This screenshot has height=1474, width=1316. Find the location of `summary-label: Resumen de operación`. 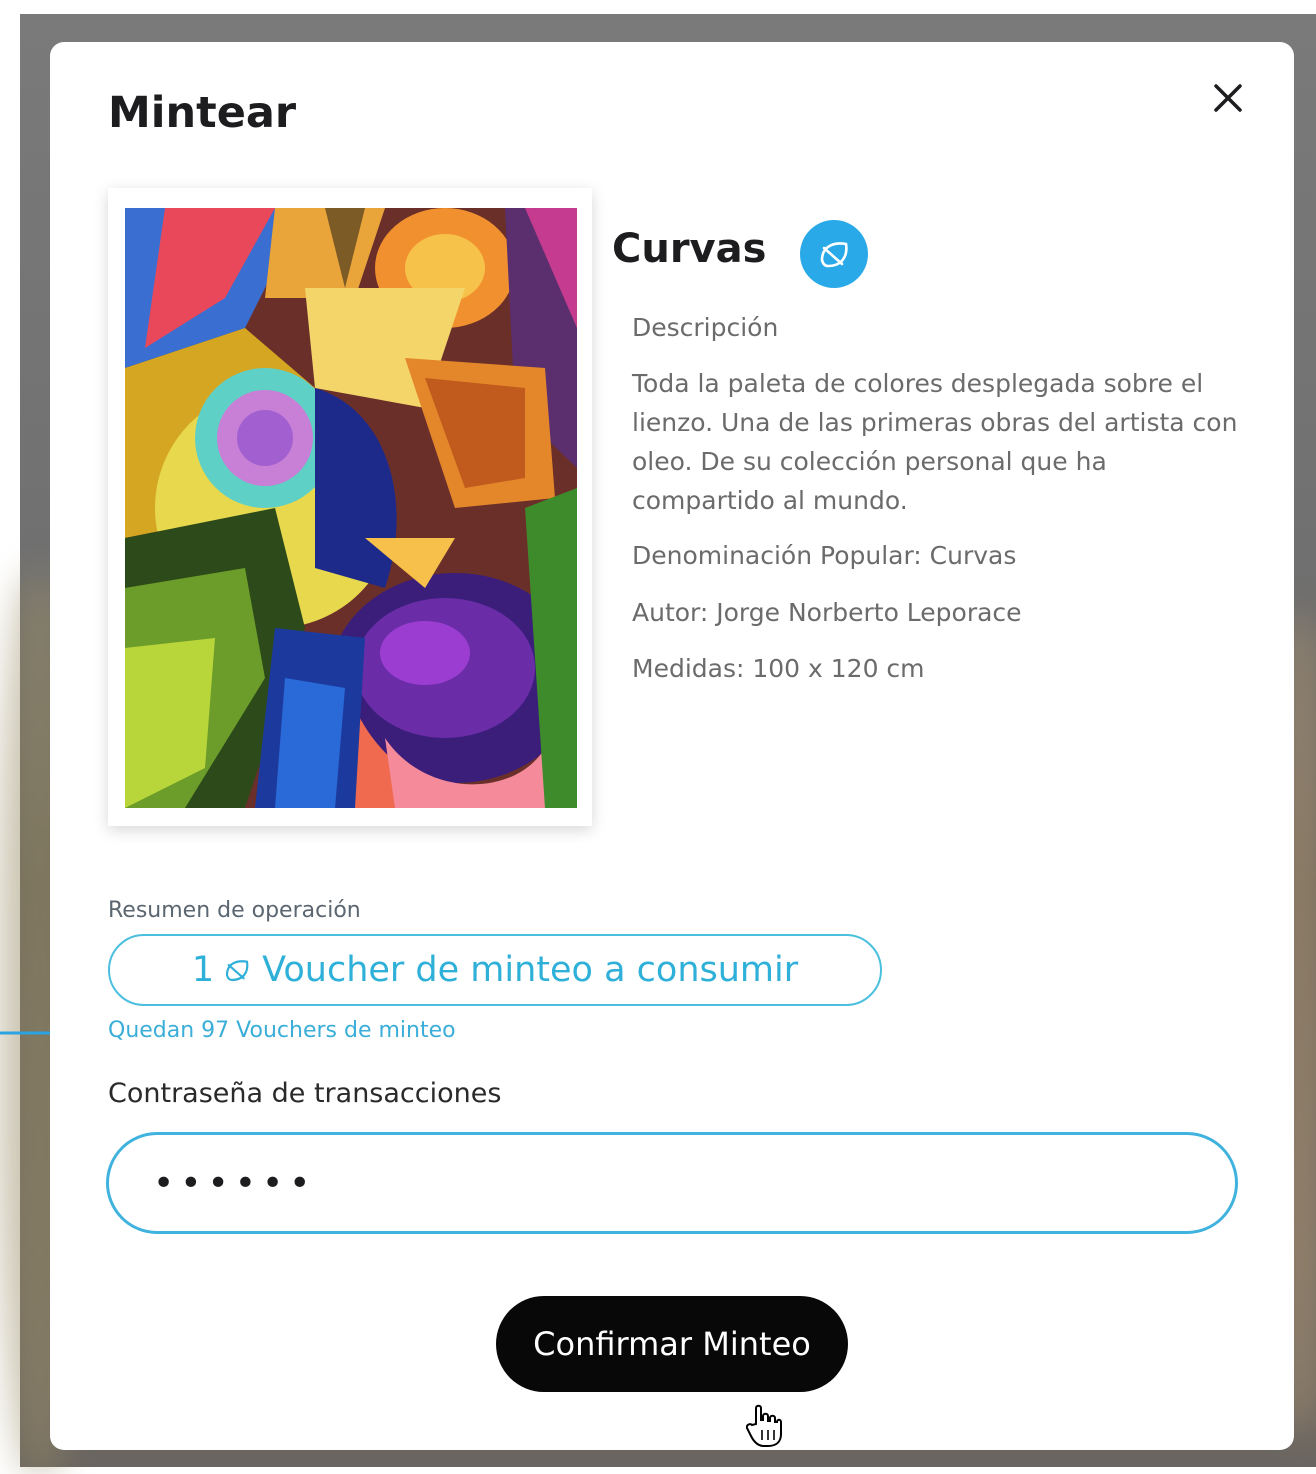

summary-label: Resumen de operación is located at coordinates (234, 910).